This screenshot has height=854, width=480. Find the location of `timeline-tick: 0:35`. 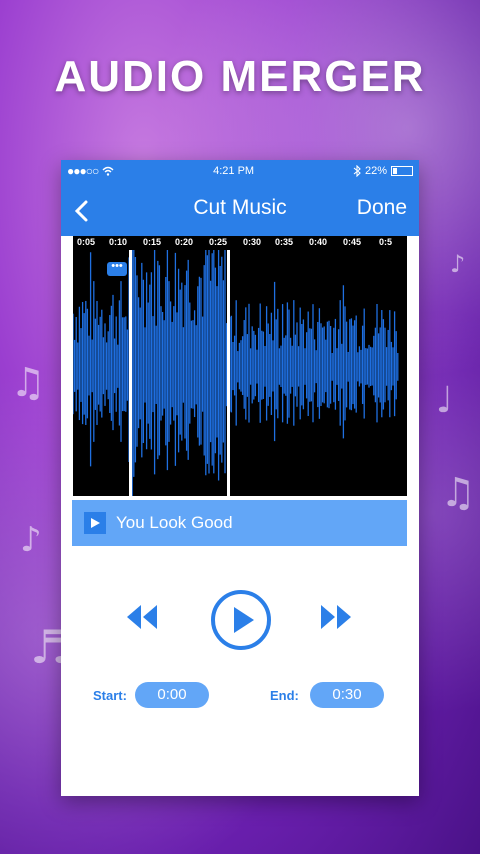

timeline-tick: 0:35 is located at coordinates (284, 242).